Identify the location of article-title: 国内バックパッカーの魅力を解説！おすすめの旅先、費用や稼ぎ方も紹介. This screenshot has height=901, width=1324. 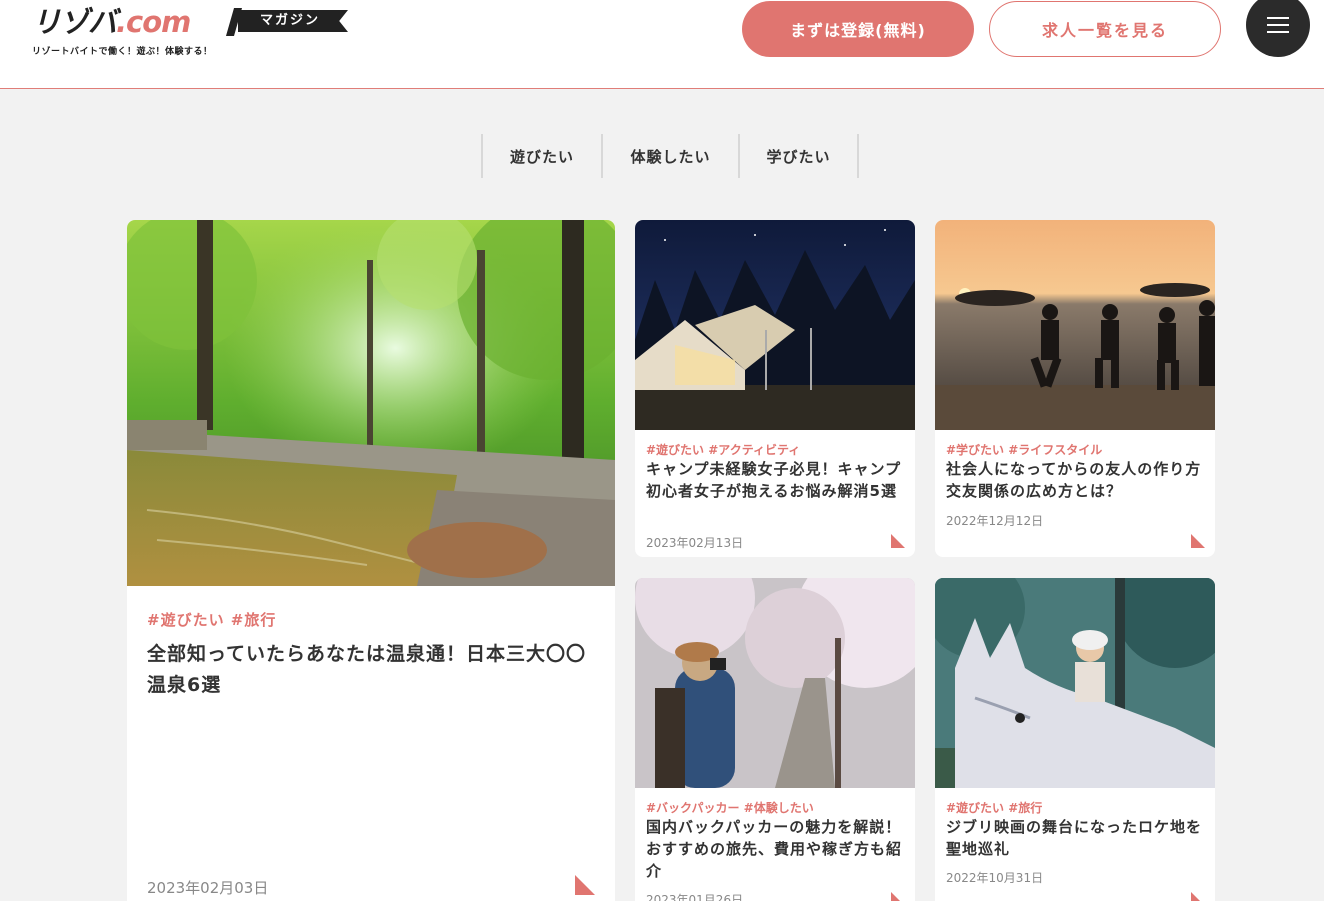
(777, 849).